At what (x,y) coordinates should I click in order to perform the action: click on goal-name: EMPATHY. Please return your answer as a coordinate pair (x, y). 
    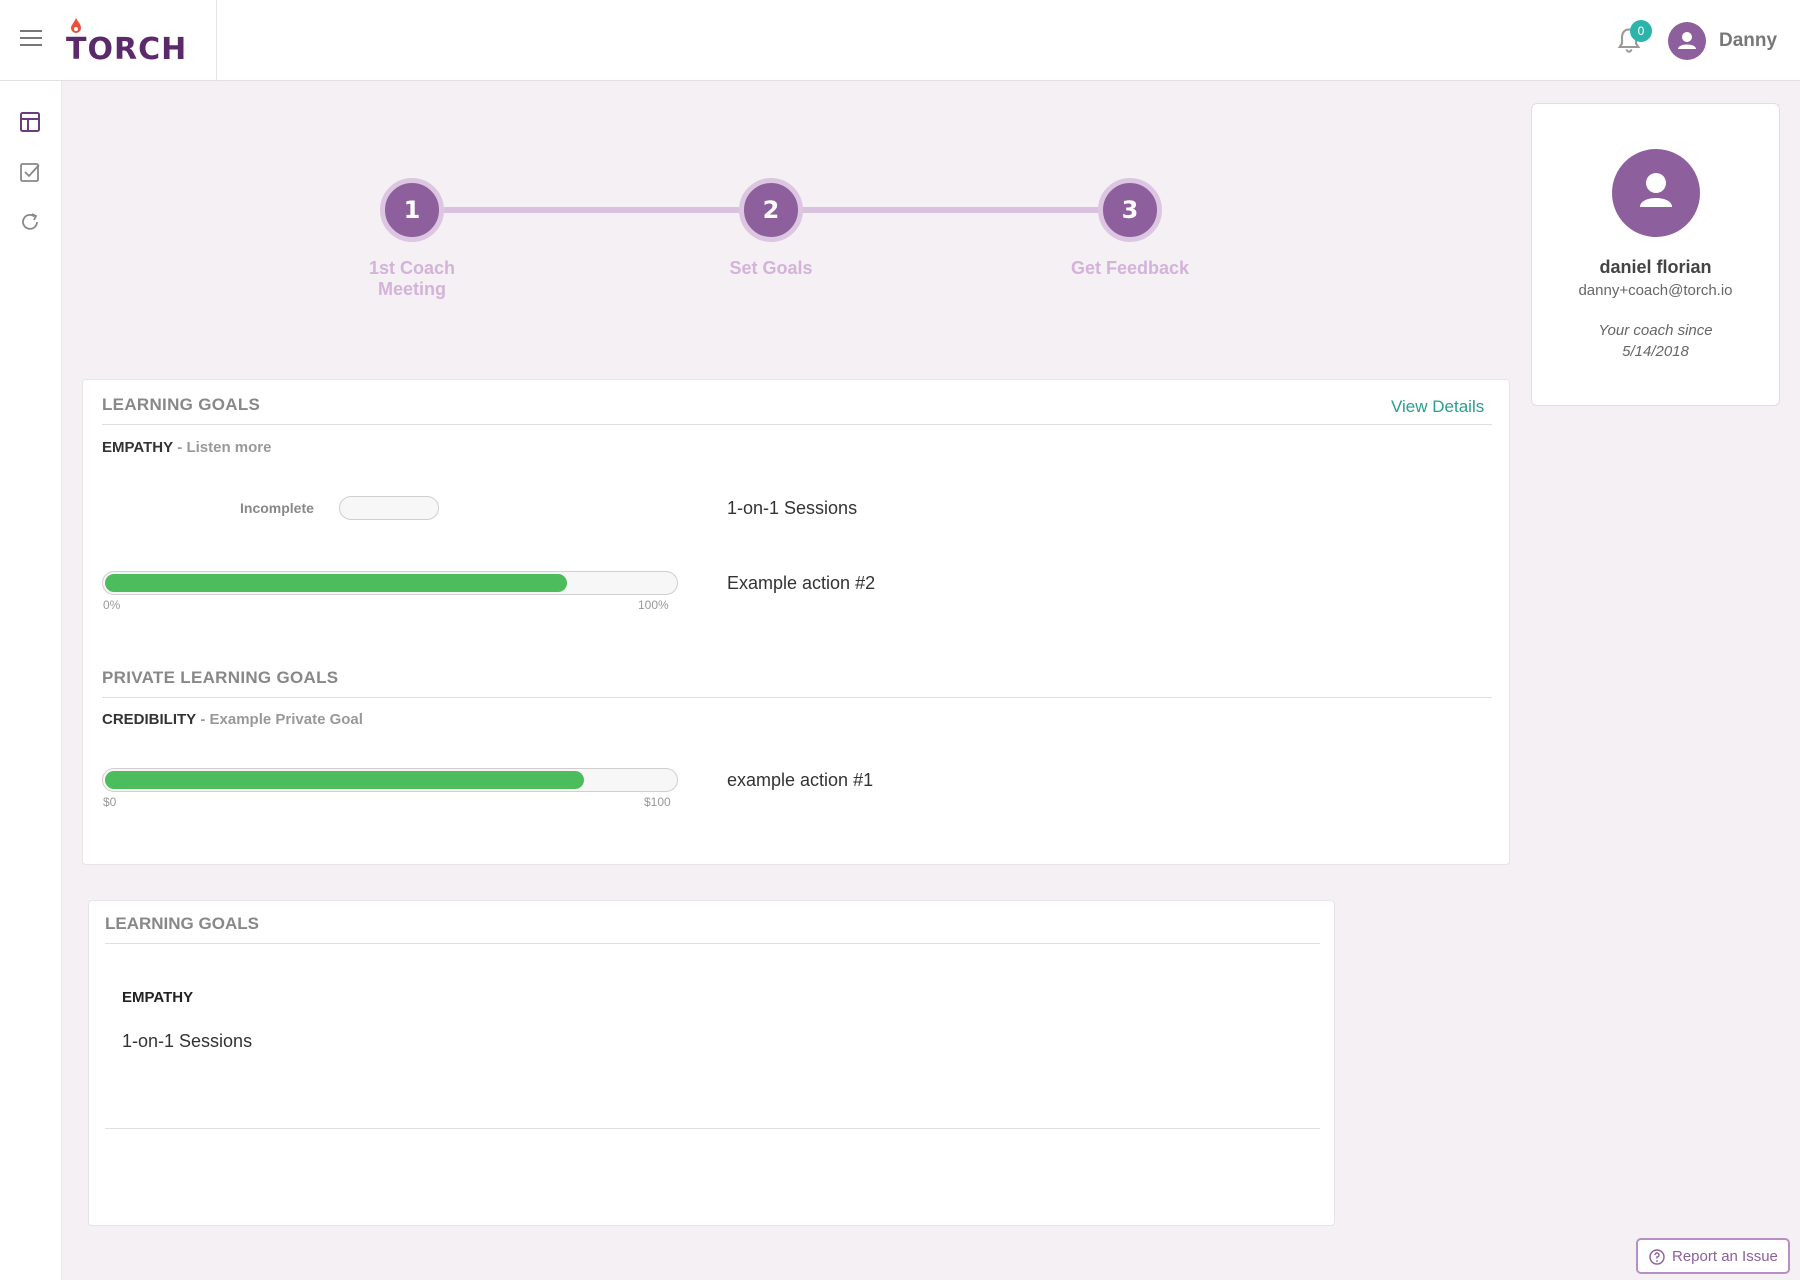
    Looking at the image, I should click on (138, 447).